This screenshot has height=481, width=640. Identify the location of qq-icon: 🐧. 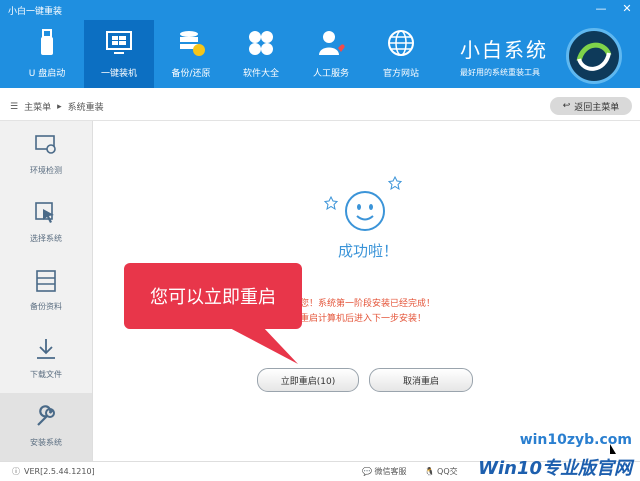
(429, 471).